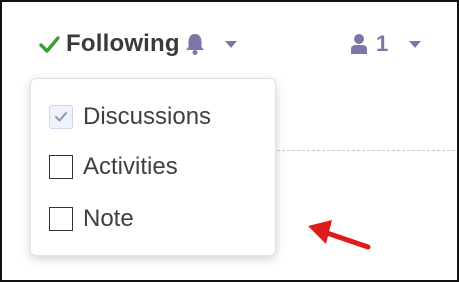  I want to click on members-dropdown-button: 1, so click(386, 44).